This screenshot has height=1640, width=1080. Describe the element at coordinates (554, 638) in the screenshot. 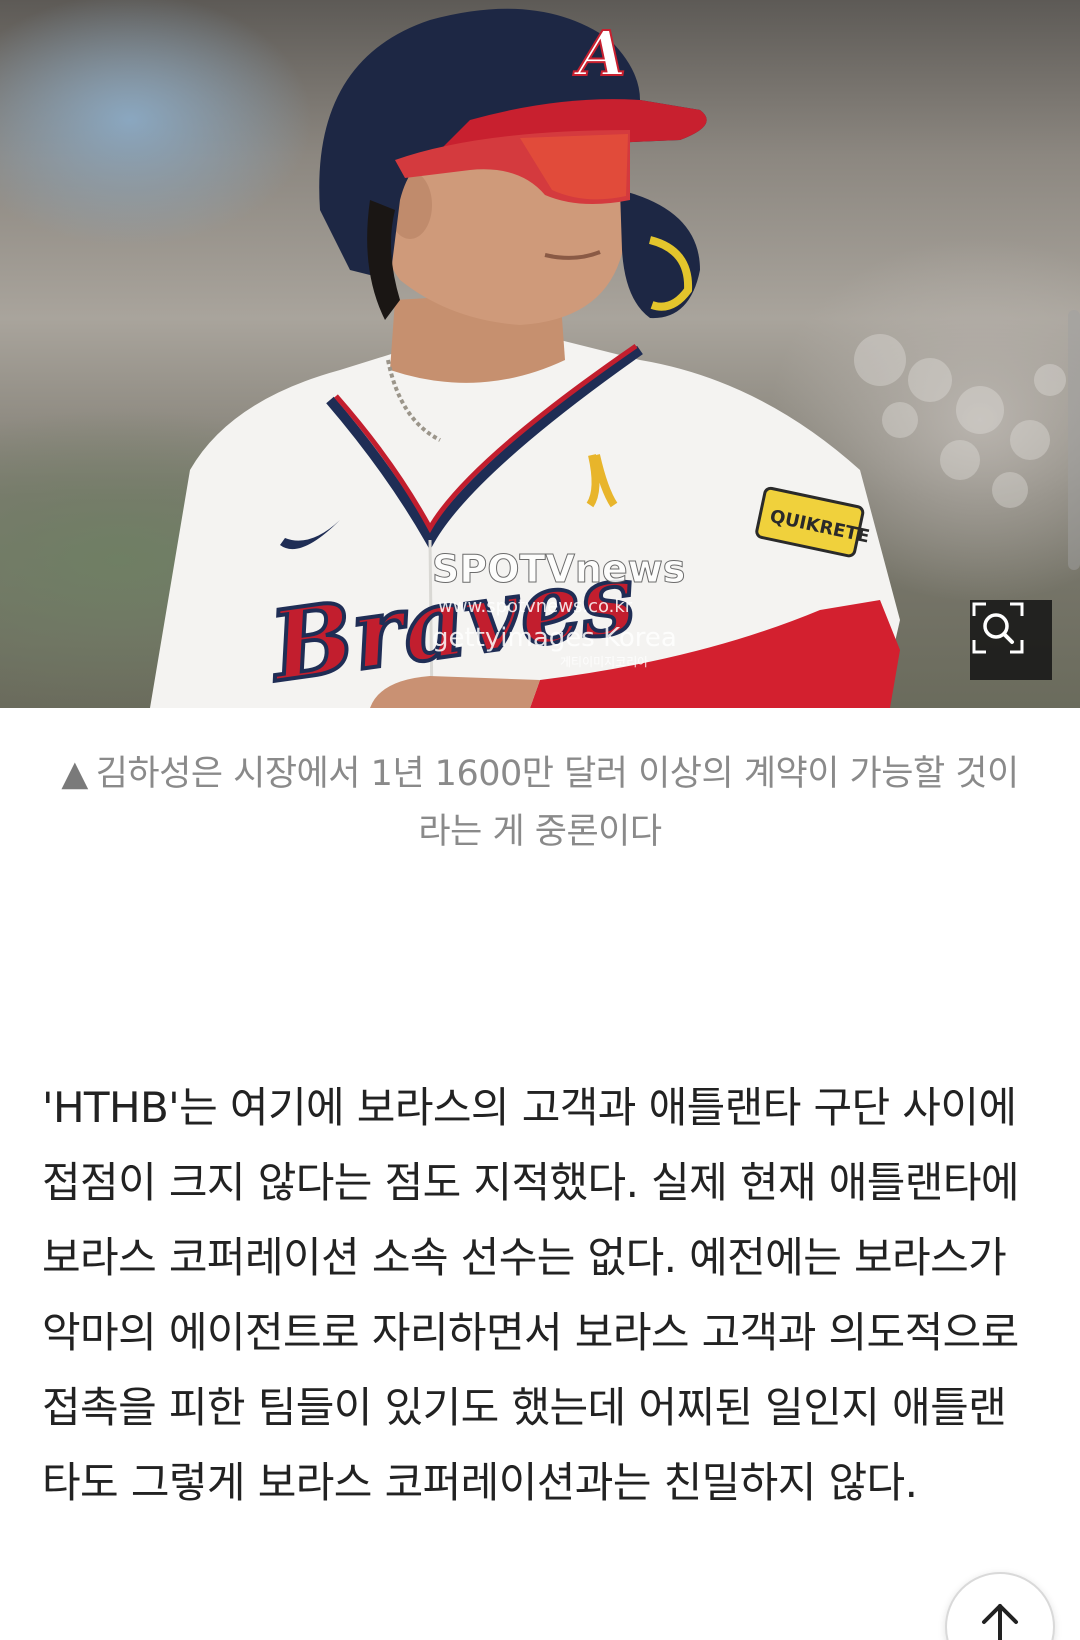

I see `svg-text: gettyimages Korea` at that location.